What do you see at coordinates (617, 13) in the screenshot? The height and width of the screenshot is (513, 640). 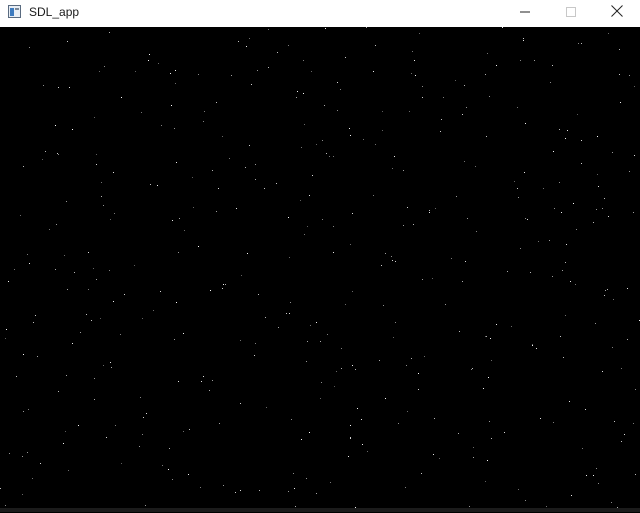 I see `close-button` at bounding box center [617, 13].